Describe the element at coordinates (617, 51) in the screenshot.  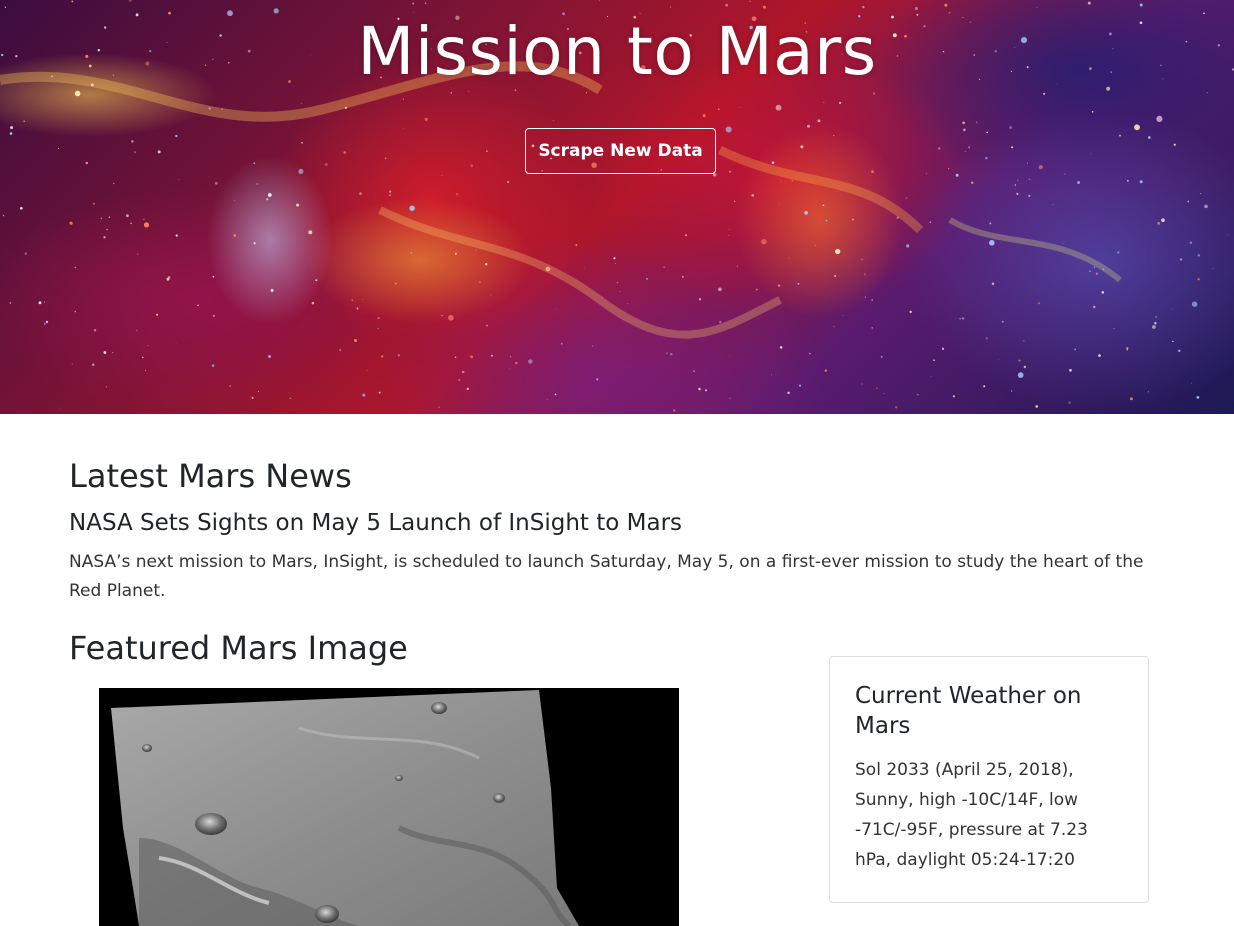
I see `page-title: Mission to Mars` at that location.